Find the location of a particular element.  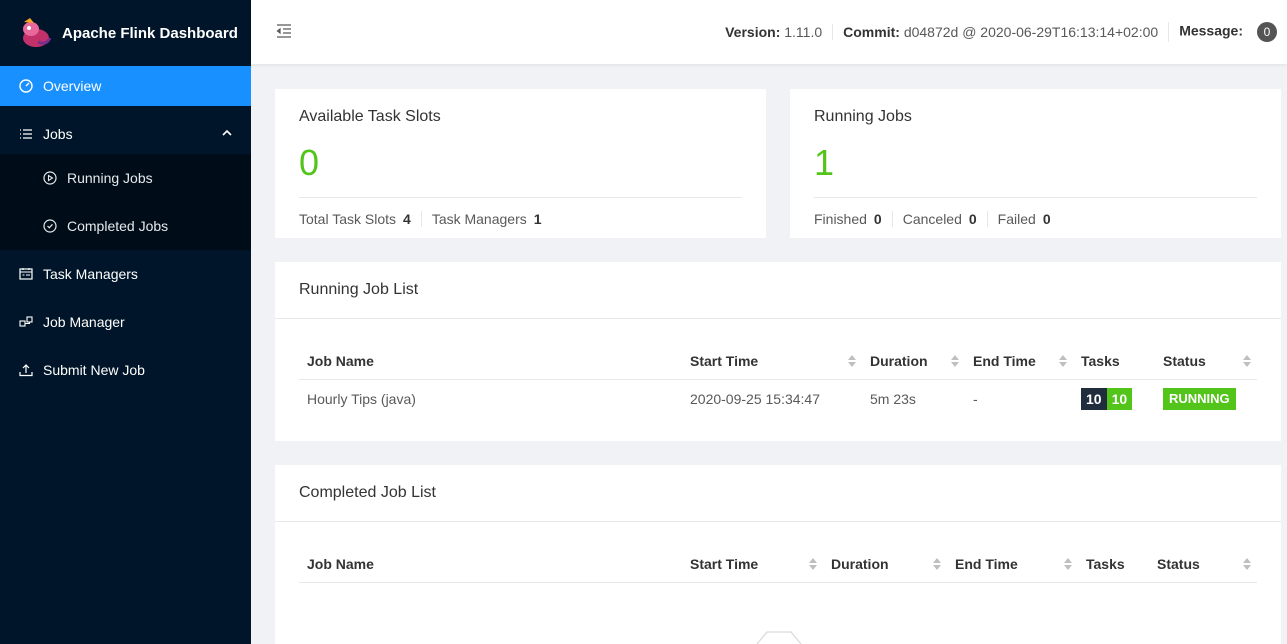

total-slots: Total Task Slots 4 is located at coordinates (355, 219).